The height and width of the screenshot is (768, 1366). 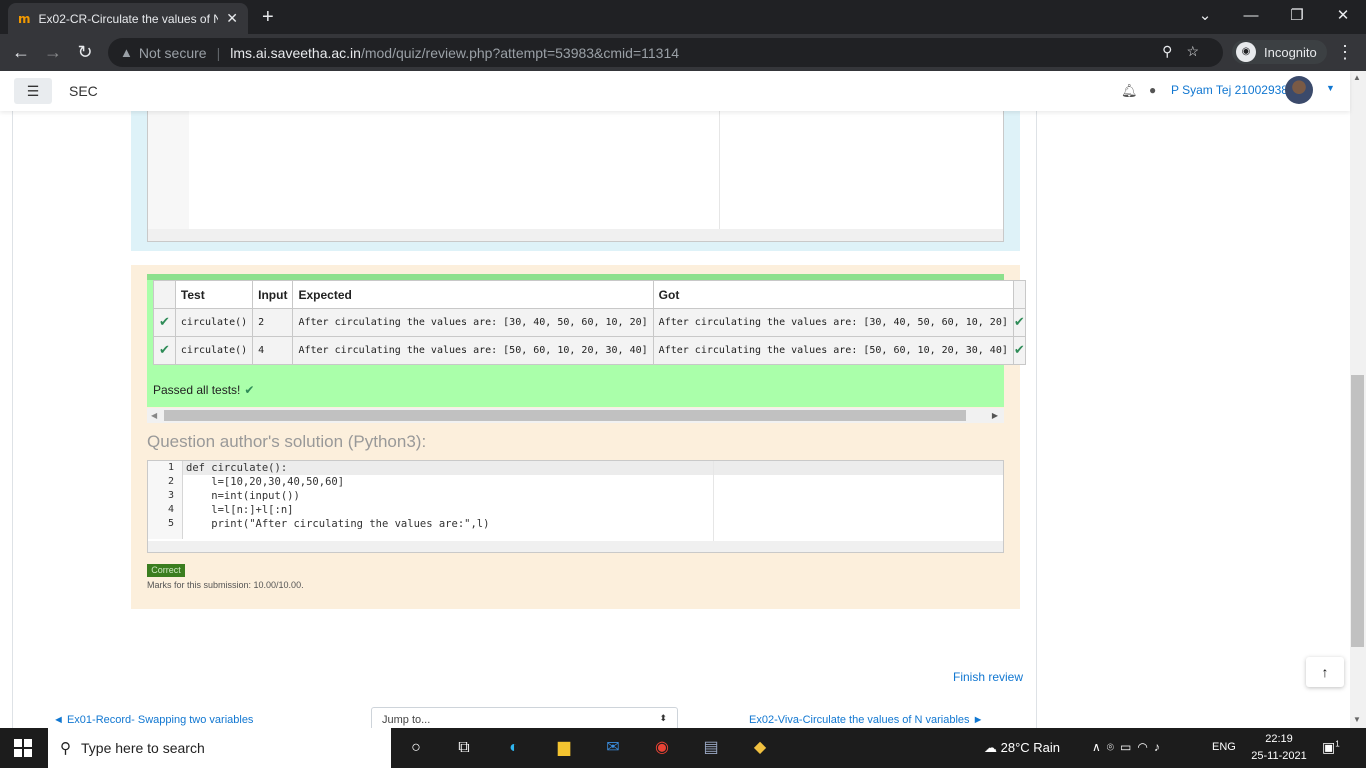 I want to click on site-brand: SEC, so click(x=83, y=91).